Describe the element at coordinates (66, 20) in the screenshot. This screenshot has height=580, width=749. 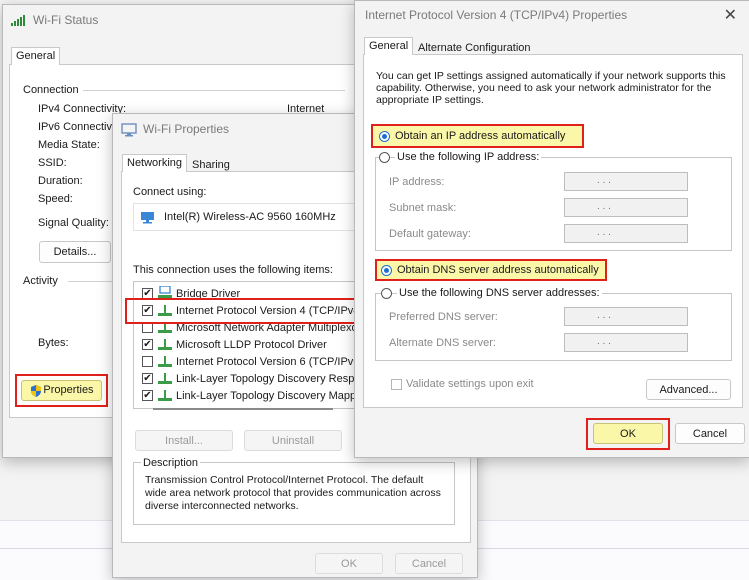
I see `window-title: Wi-Fi Status` at that location.